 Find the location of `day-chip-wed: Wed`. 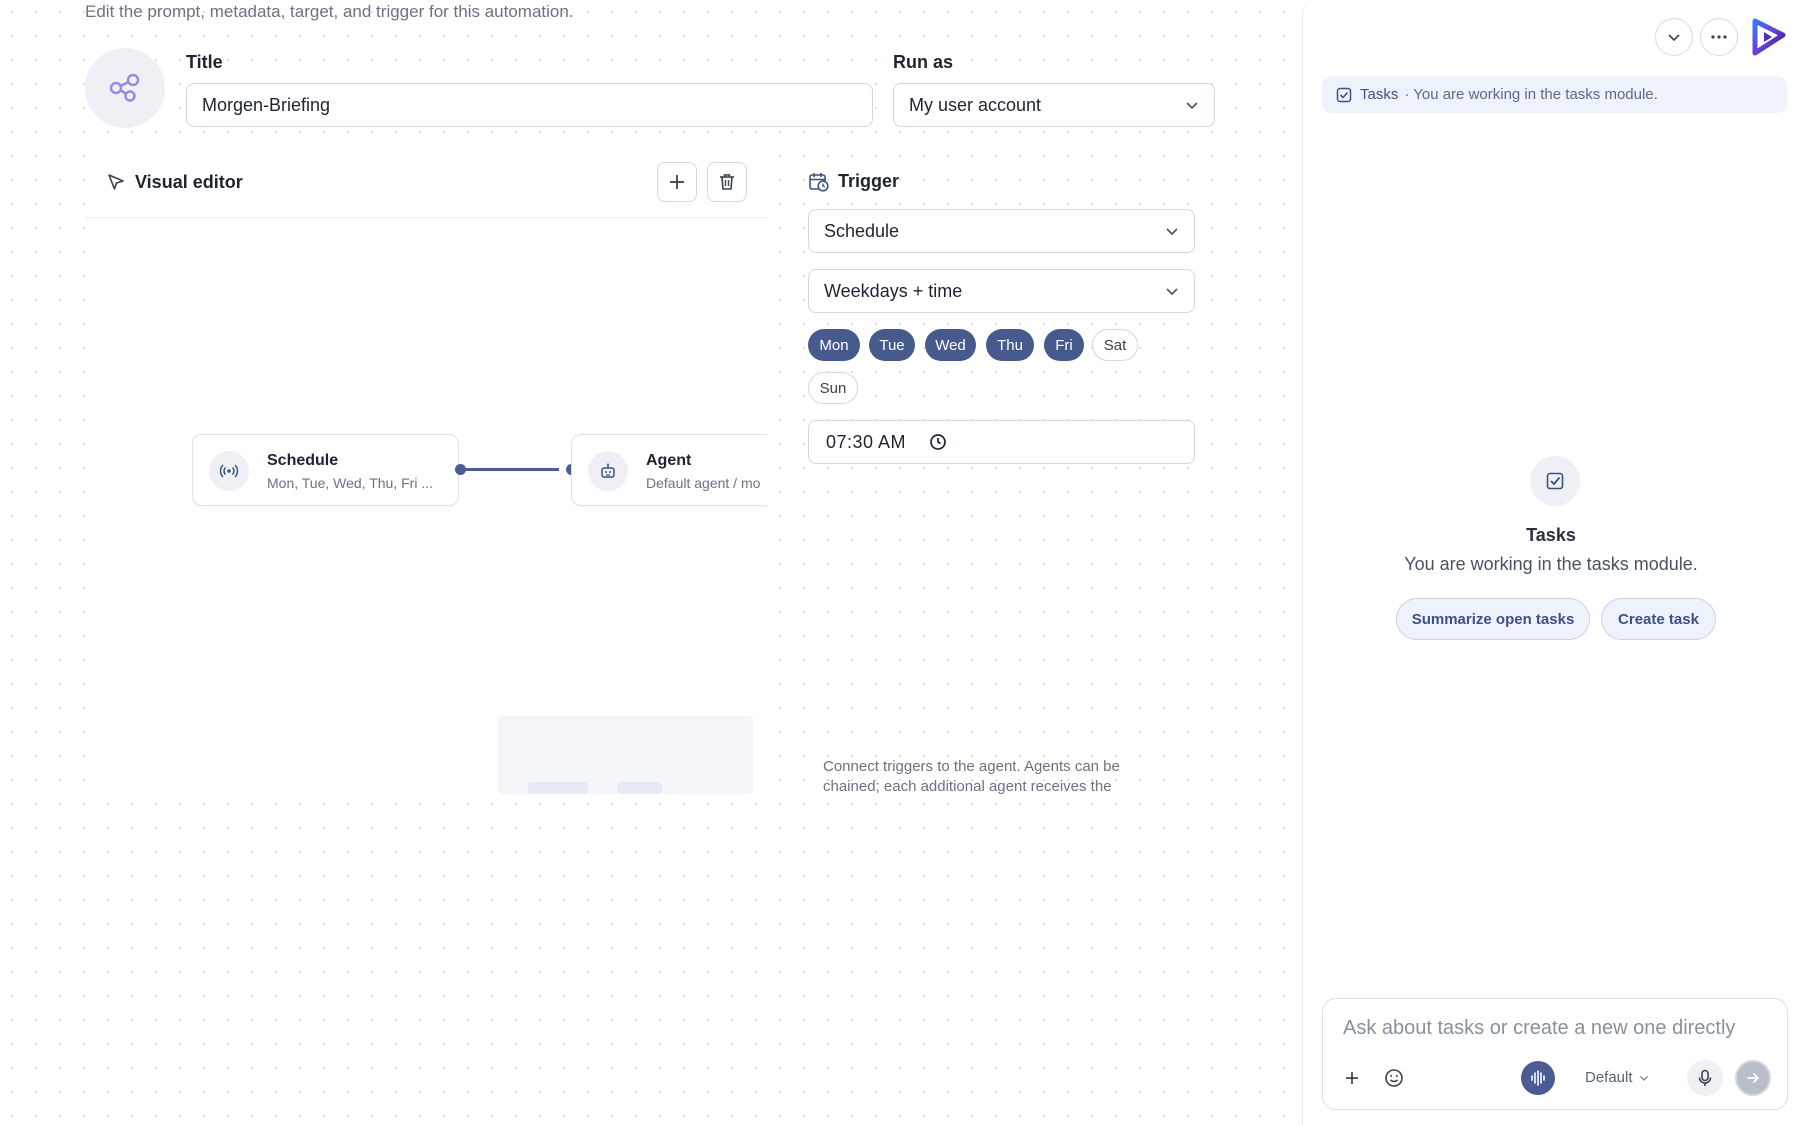

day-chip-wed: Wed is located at coordinates (950, 345).